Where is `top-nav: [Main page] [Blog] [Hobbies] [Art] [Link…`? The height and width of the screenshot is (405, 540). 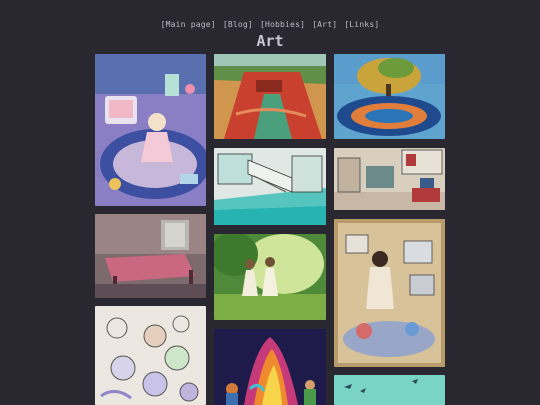 top-nav: [Main page] [Blog] [Hobbies] [Art] [Link… is located at coordinates (270, 24).